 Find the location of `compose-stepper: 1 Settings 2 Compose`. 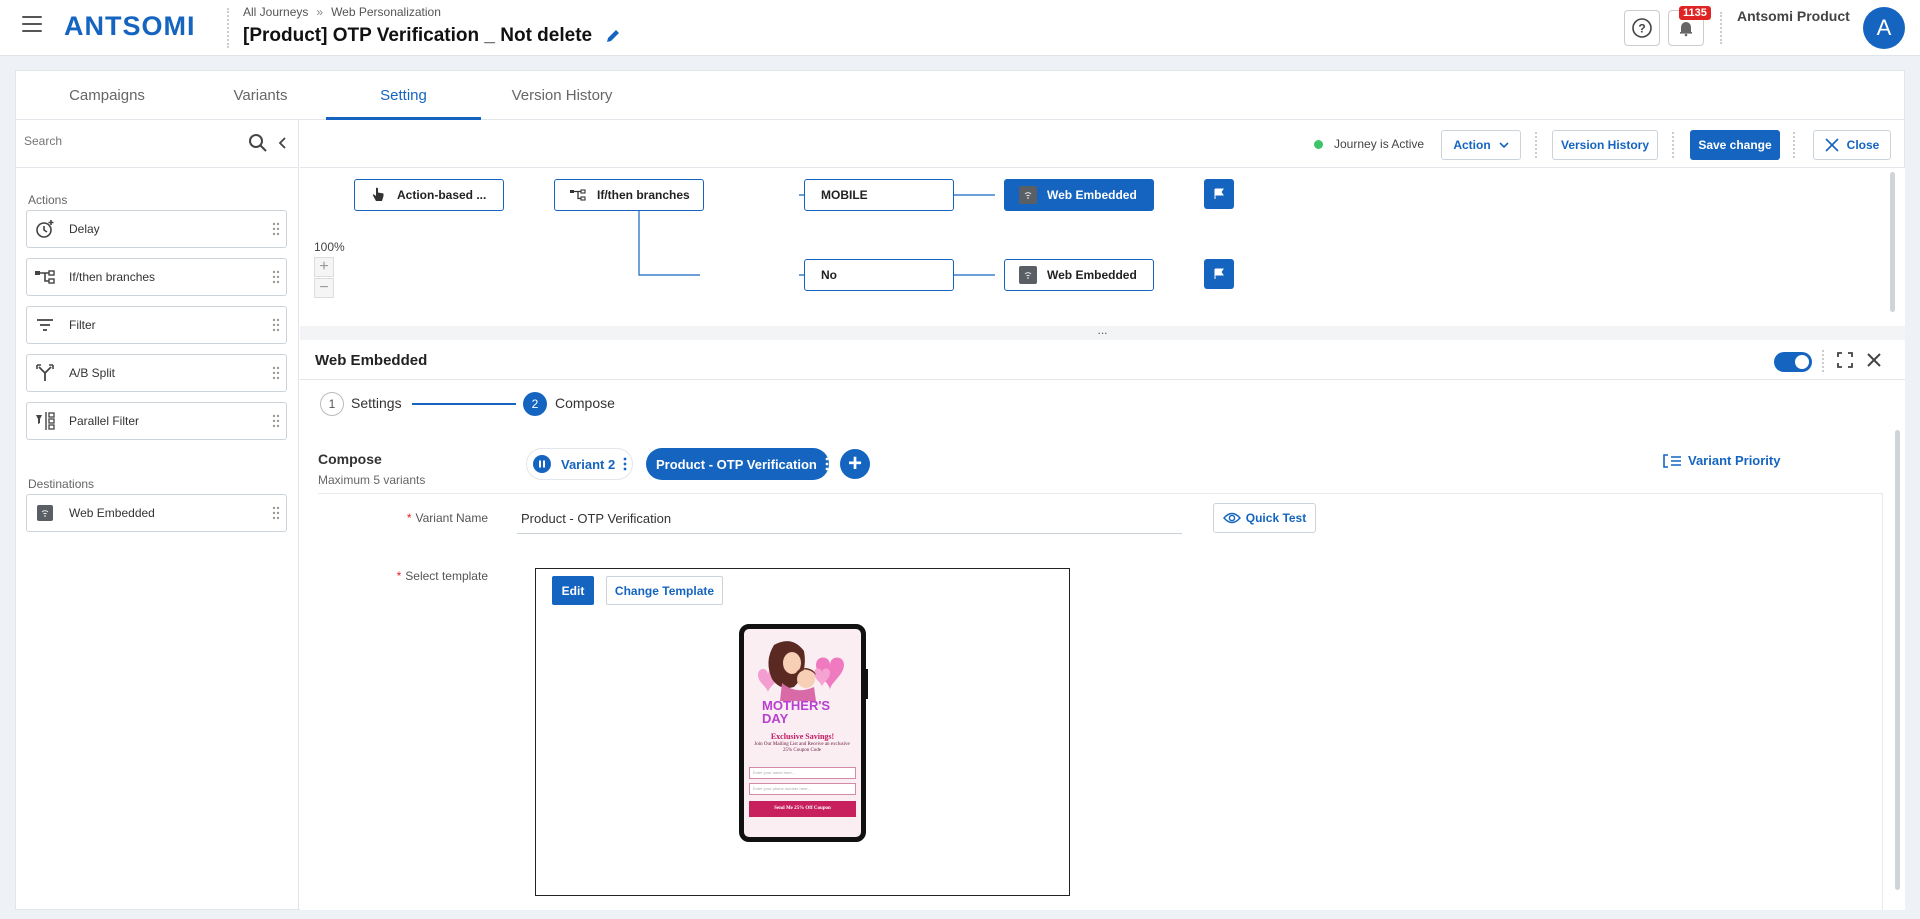

compose-stepper: 1 Settings 2 Compose is located at coordinates (520, 404).